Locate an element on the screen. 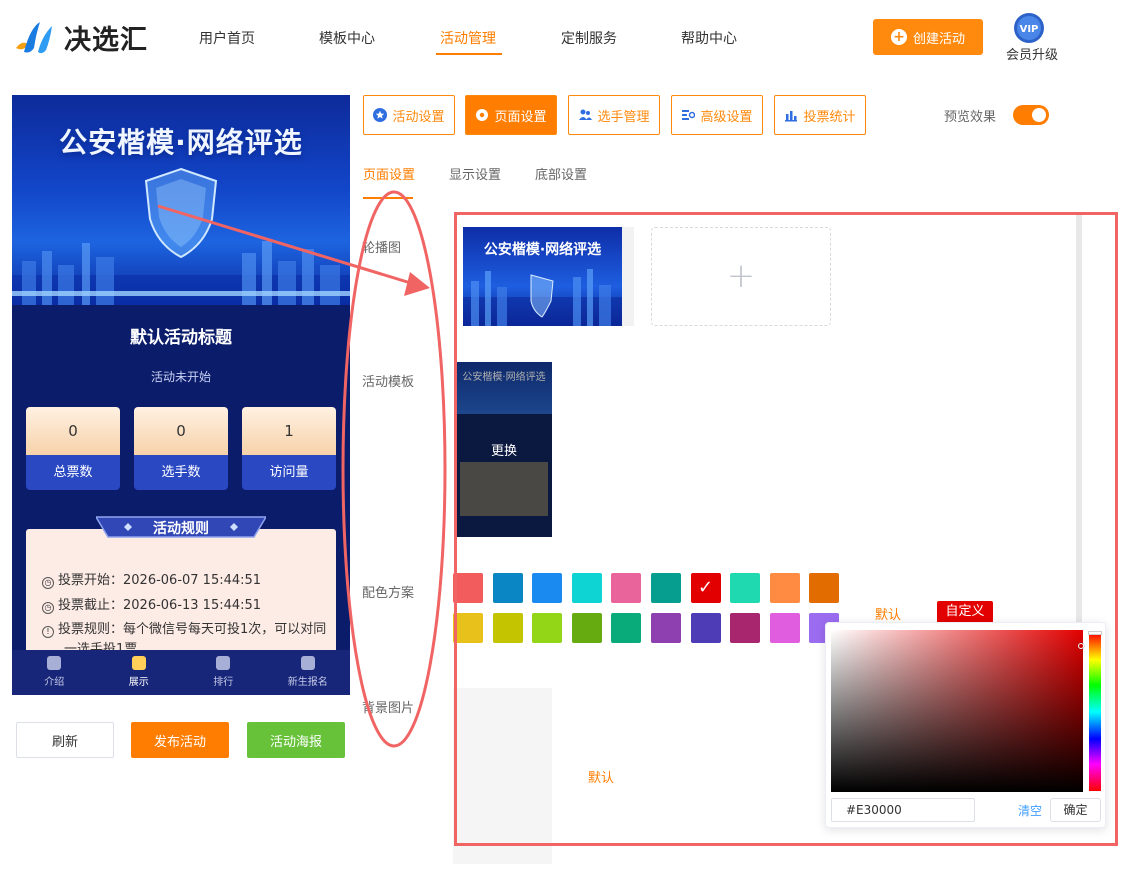  subtab-display-settings: 显示设置 is located at coordinates (475, 173).